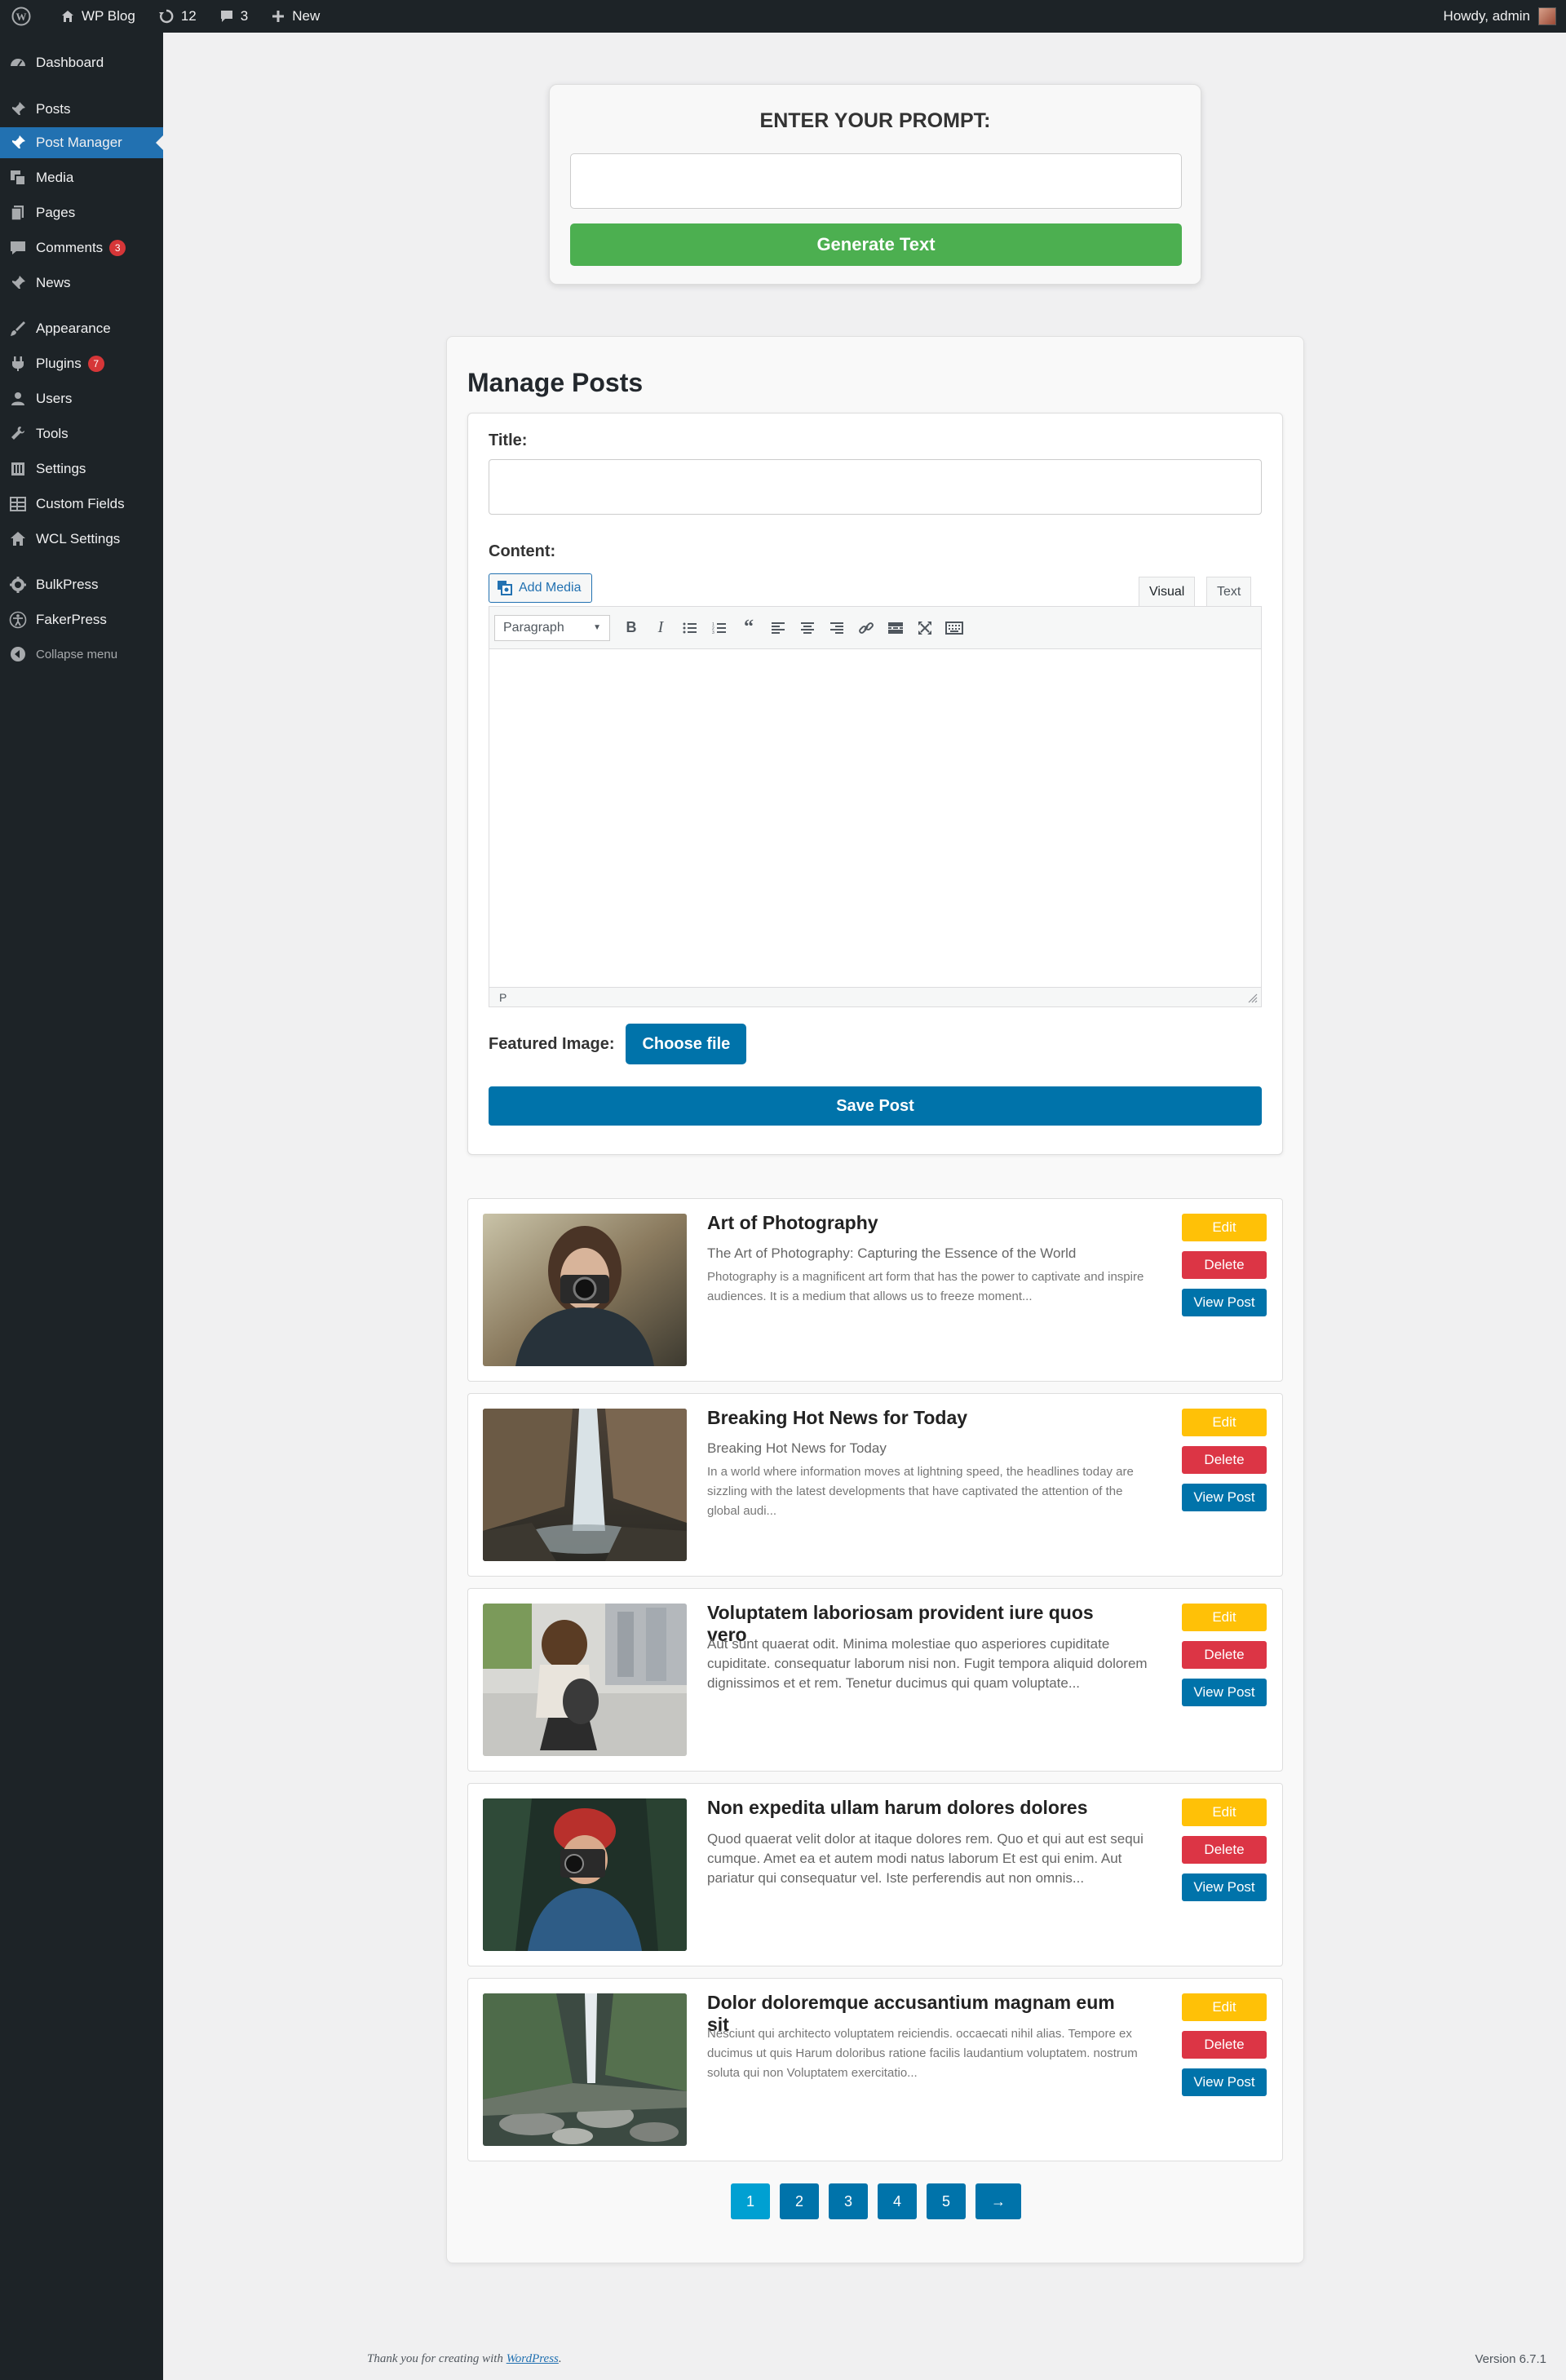 This screenshot has width=1566, height=2380. I want to click on site-name-link: WP Blog, so click(98, 16).